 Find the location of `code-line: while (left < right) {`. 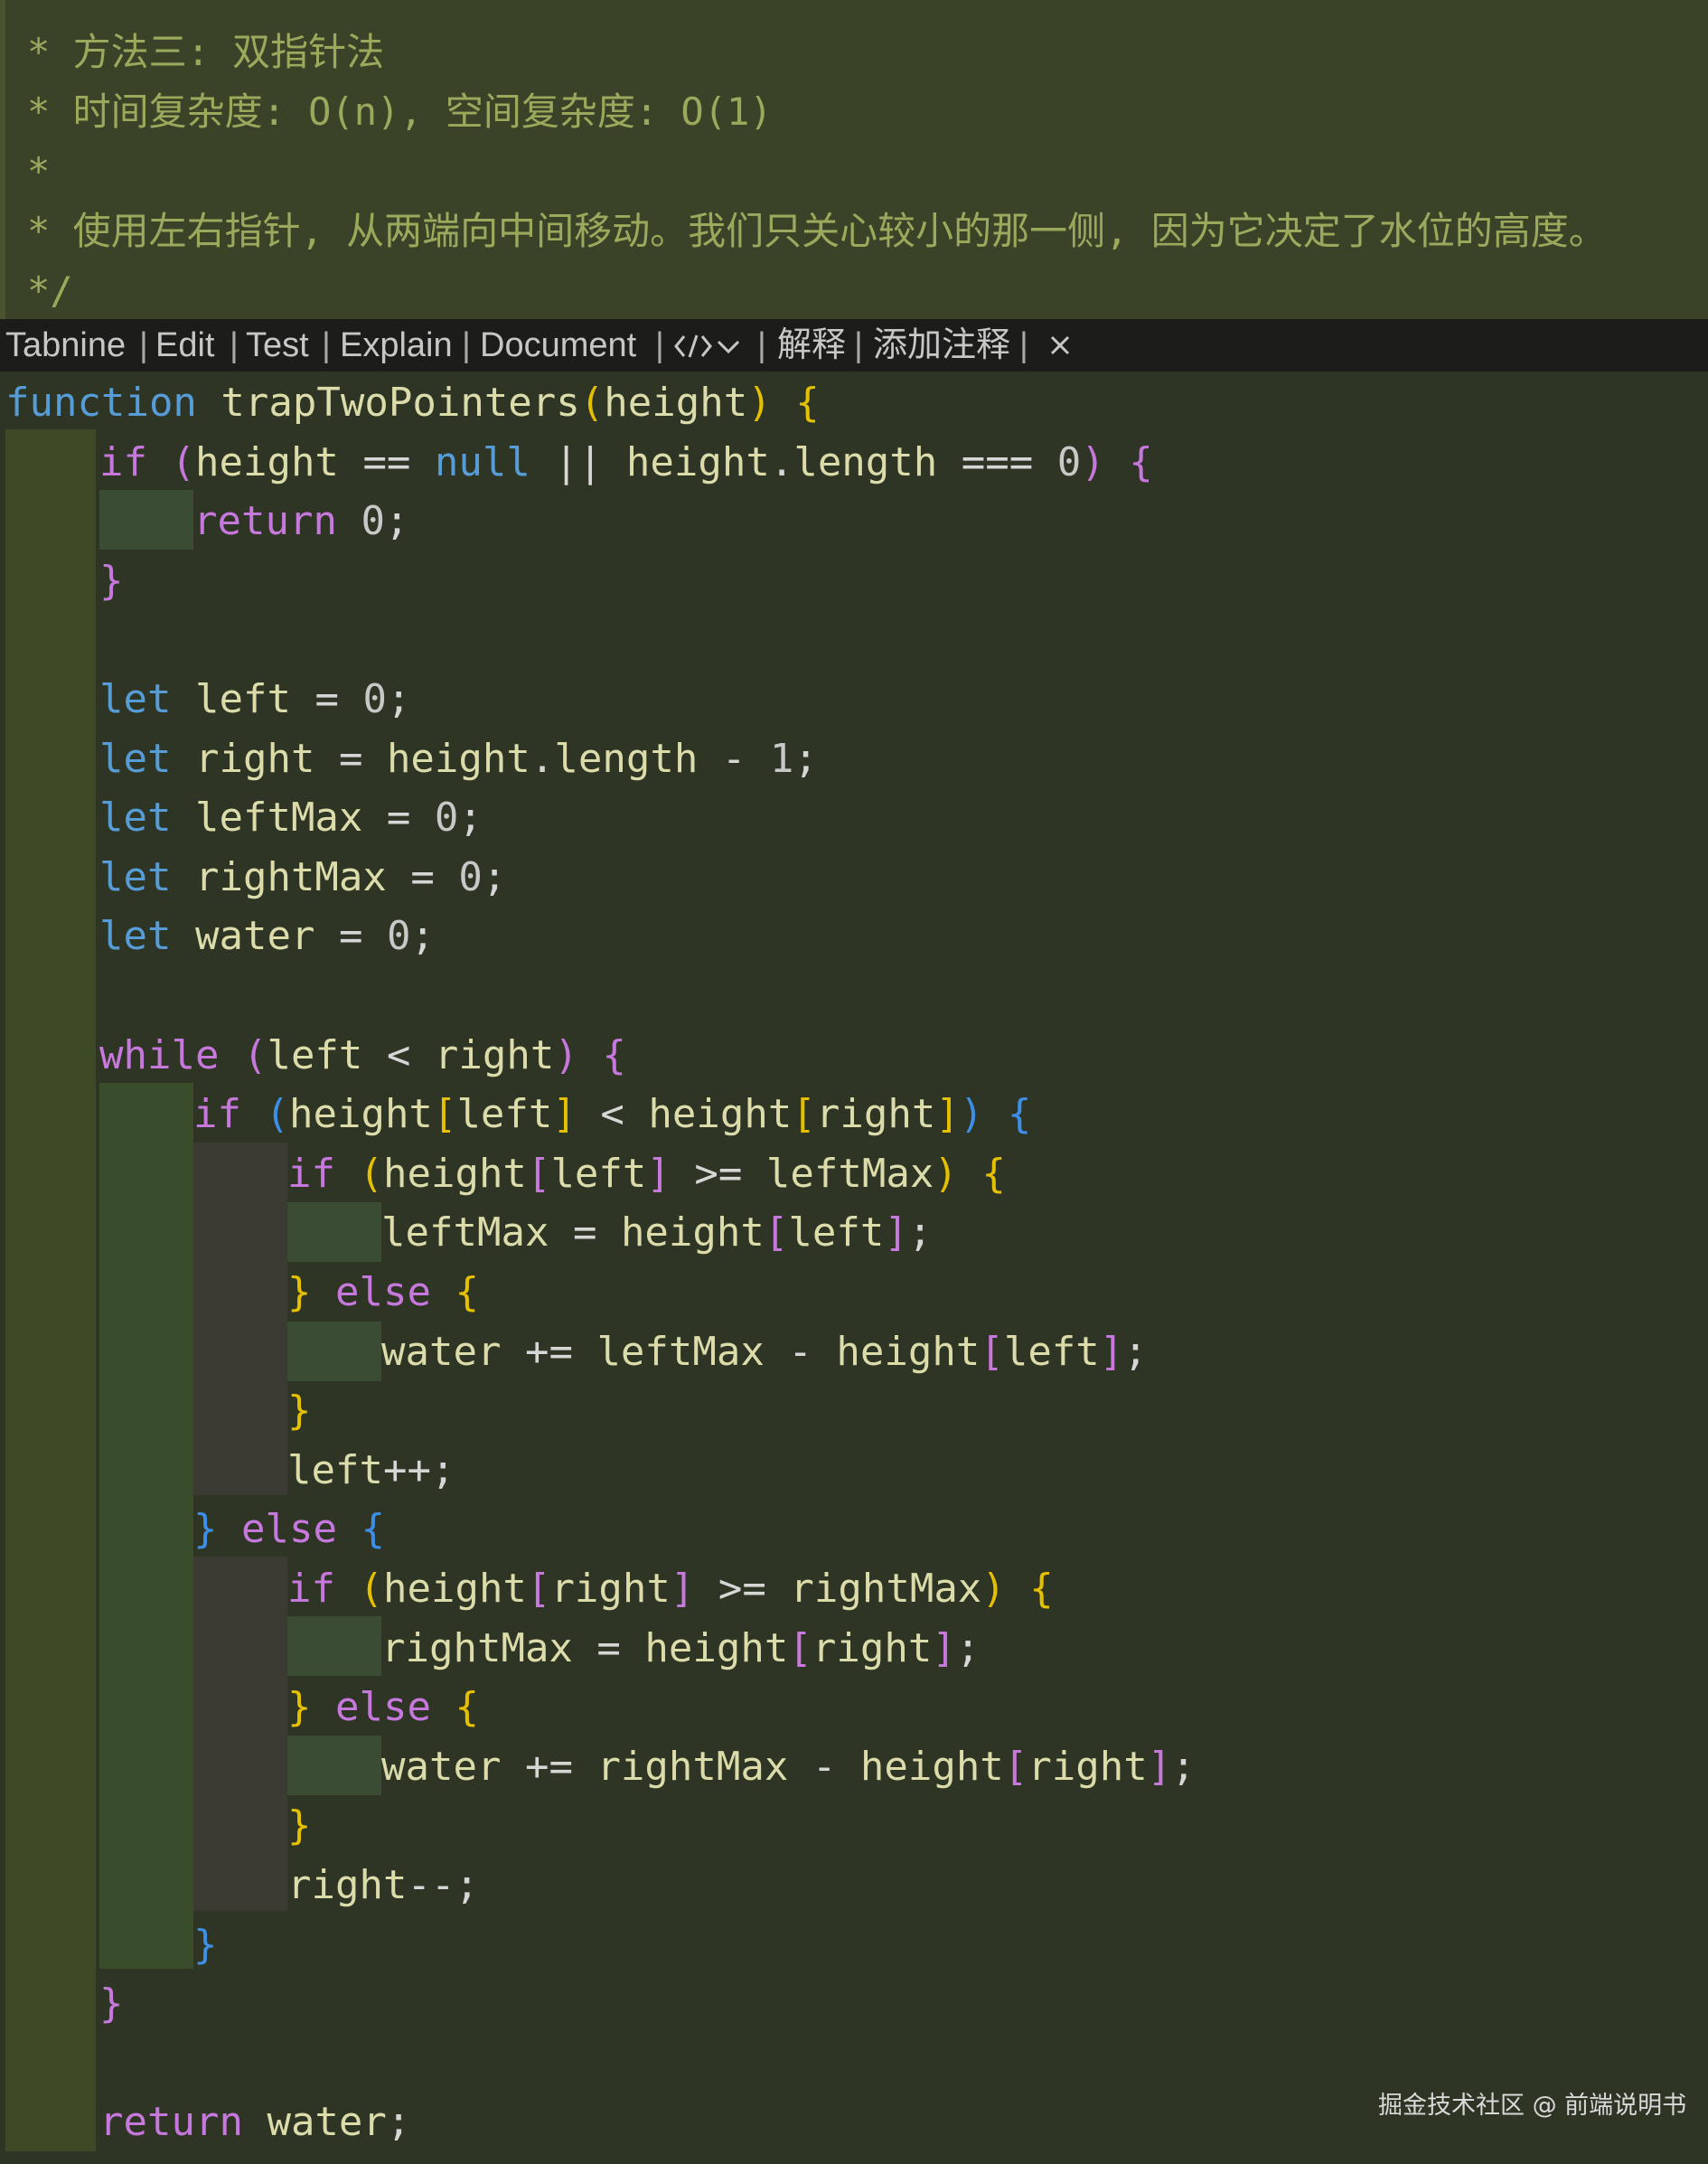

code-line: while (left < right) { is located at coordinates (362, 1055).